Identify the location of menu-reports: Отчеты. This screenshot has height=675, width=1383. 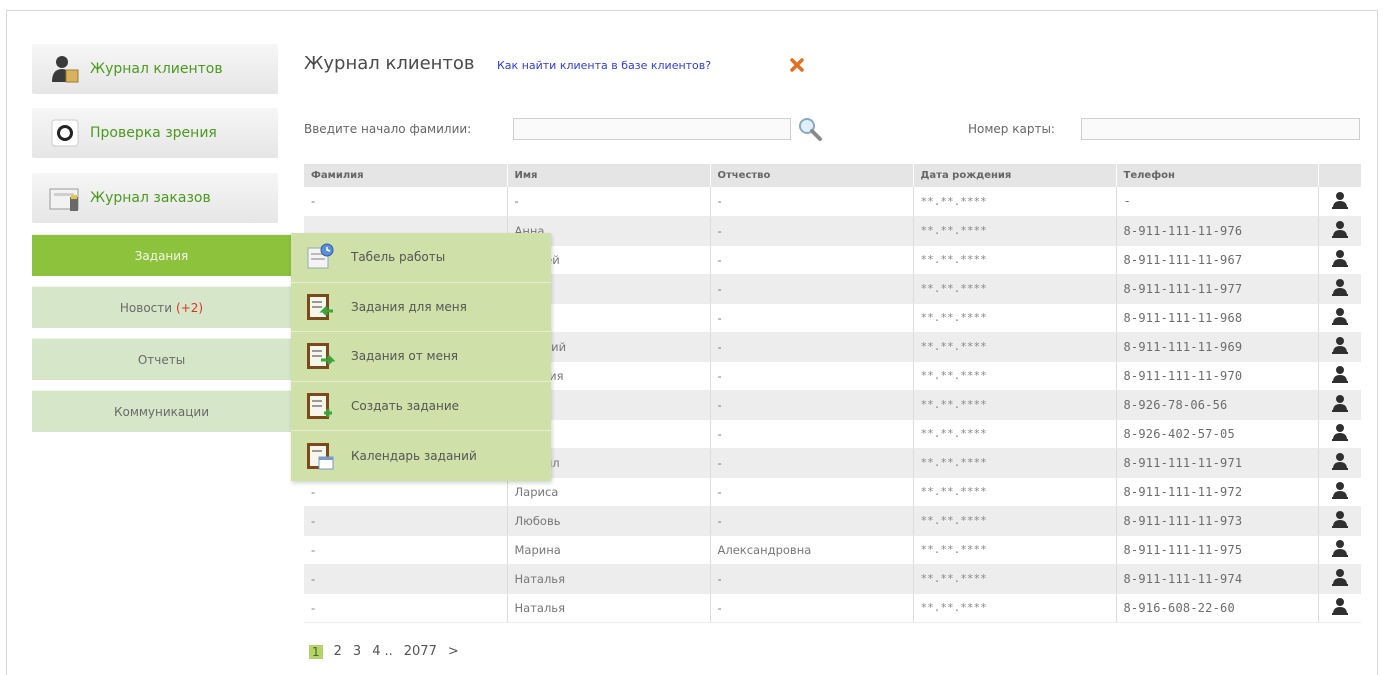
(161, 359).